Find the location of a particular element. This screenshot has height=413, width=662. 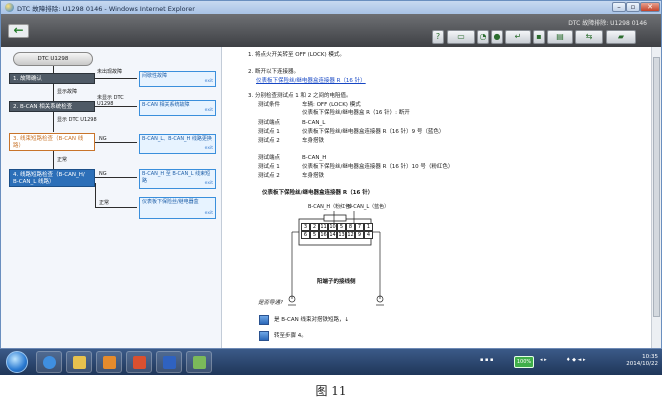

table-value: 仪表板下保险丝/继电器盒 R（16 针）: 断开 is located at coordinates (356, 113).